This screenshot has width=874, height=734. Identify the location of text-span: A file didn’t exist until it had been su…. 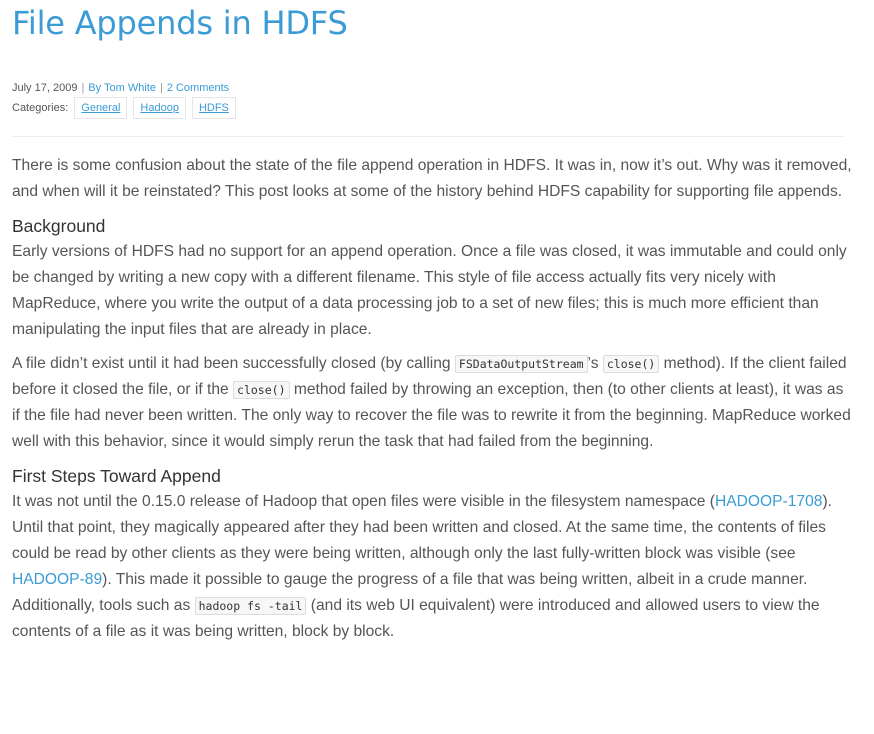
(233, 363).